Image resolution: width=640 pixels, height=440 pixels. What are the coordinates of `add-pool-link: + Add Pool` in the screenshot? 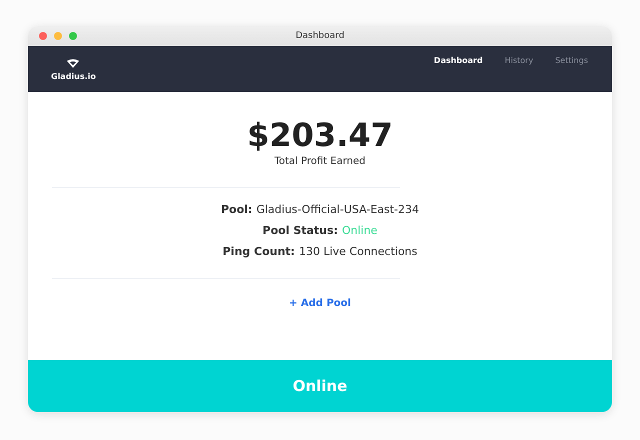 It's located at (320, 303).